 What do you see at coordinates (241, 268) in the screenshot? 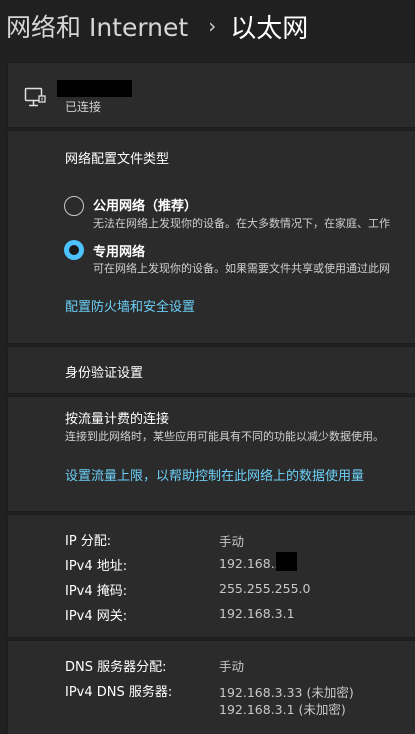
I see `private-network-desc: 可在网络上发现你的设备。如果需要文件共享或使用通过此网` at bounding box center [241, 268].